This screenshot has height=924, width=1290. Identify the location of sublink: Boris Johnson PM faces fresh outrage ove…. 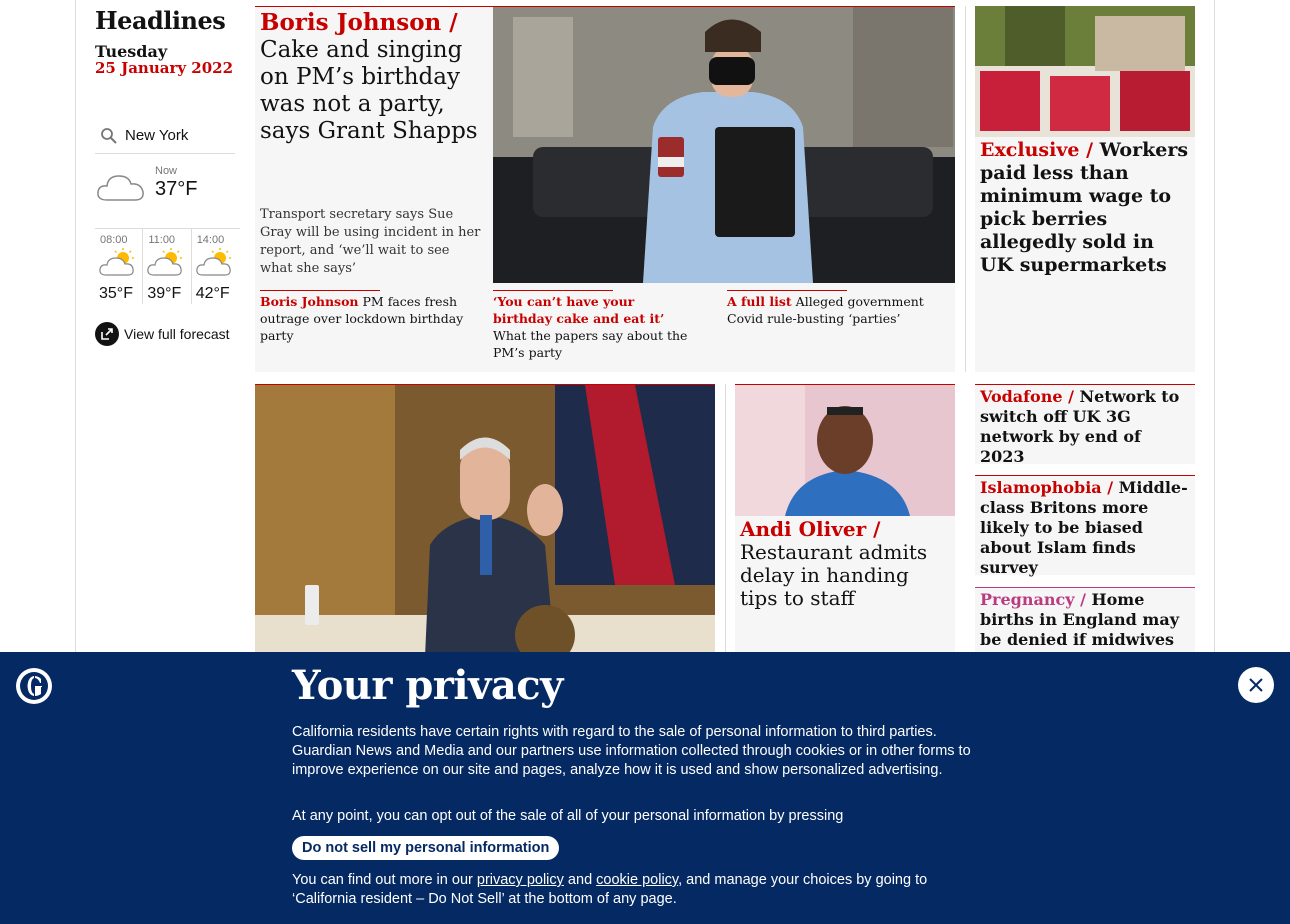
(365, 317).